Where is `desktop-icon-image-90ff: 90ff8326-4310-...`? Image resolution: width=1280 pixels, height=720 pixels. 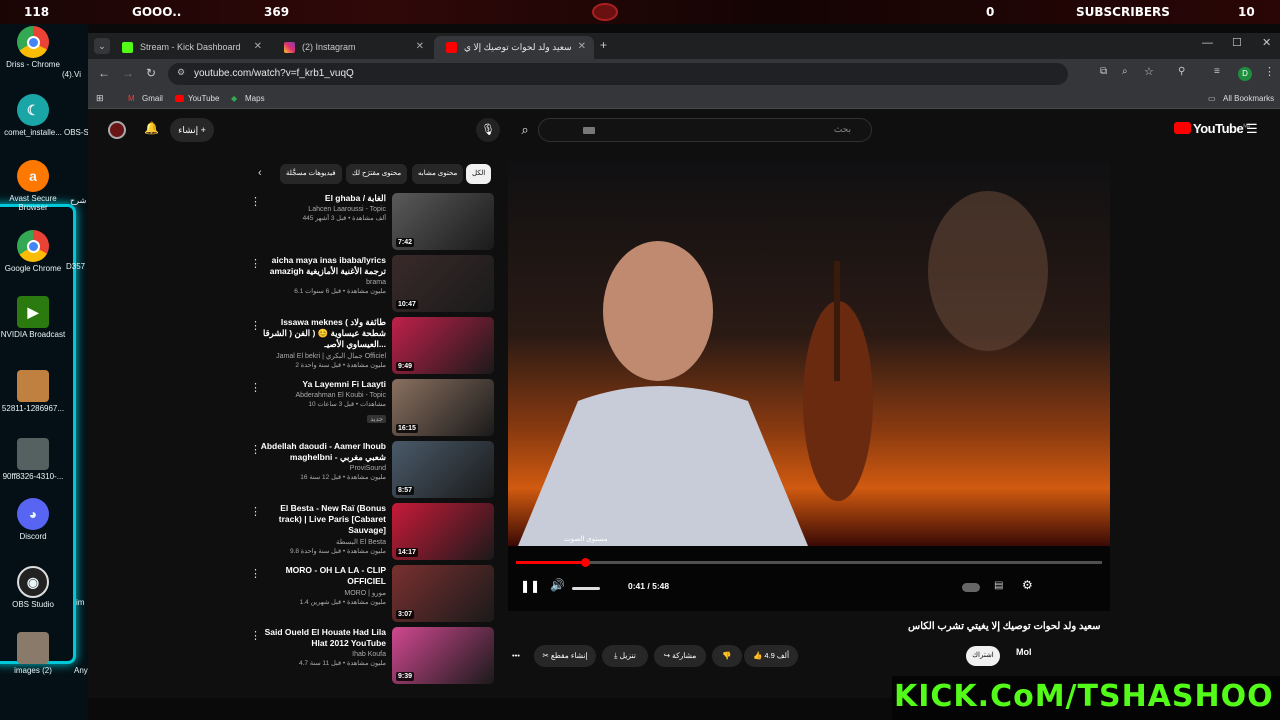
desktop-icon-image-90ff: 90ff8326-4310-... is located at coordinates (33, 459).